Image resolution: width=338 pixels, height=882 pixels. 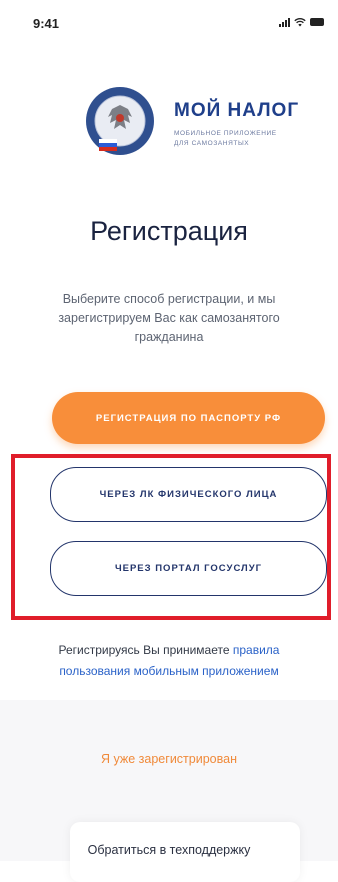 What do you see at coordinates (212, 143) in the screenshot?
I see `brand-subtitle-line: ДЛЯ САМОЗАНЯТЫХ` at bounding box center [212, 143].